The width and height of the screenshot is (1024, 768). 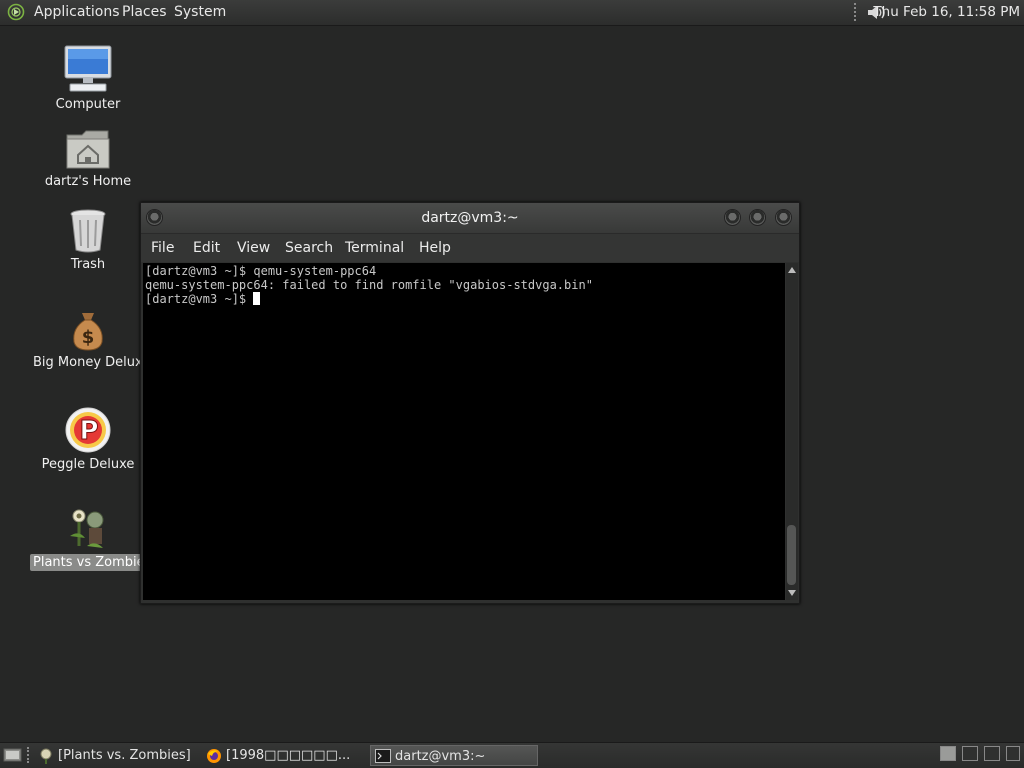 I want to click on window-title: dartz@vm3:~, so click(x=470, y=218).